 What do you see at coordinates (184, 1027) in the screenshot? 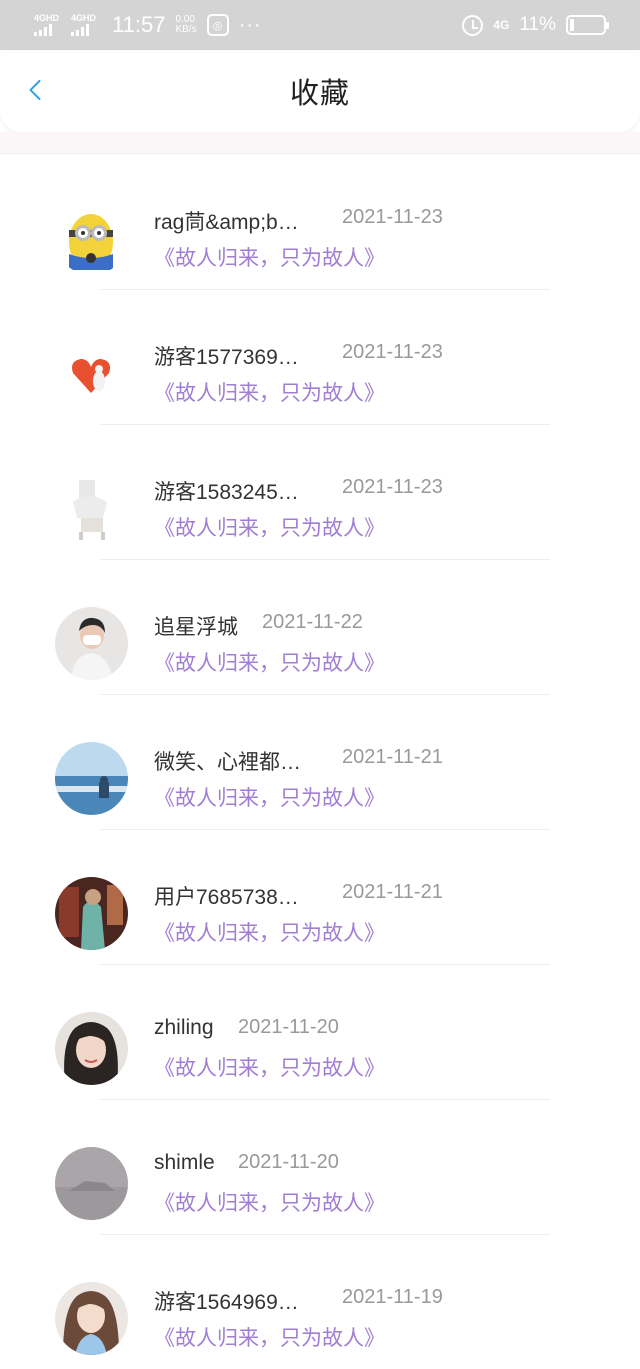
I see `user-name: zhiling` at bounding box center [184, 1027].